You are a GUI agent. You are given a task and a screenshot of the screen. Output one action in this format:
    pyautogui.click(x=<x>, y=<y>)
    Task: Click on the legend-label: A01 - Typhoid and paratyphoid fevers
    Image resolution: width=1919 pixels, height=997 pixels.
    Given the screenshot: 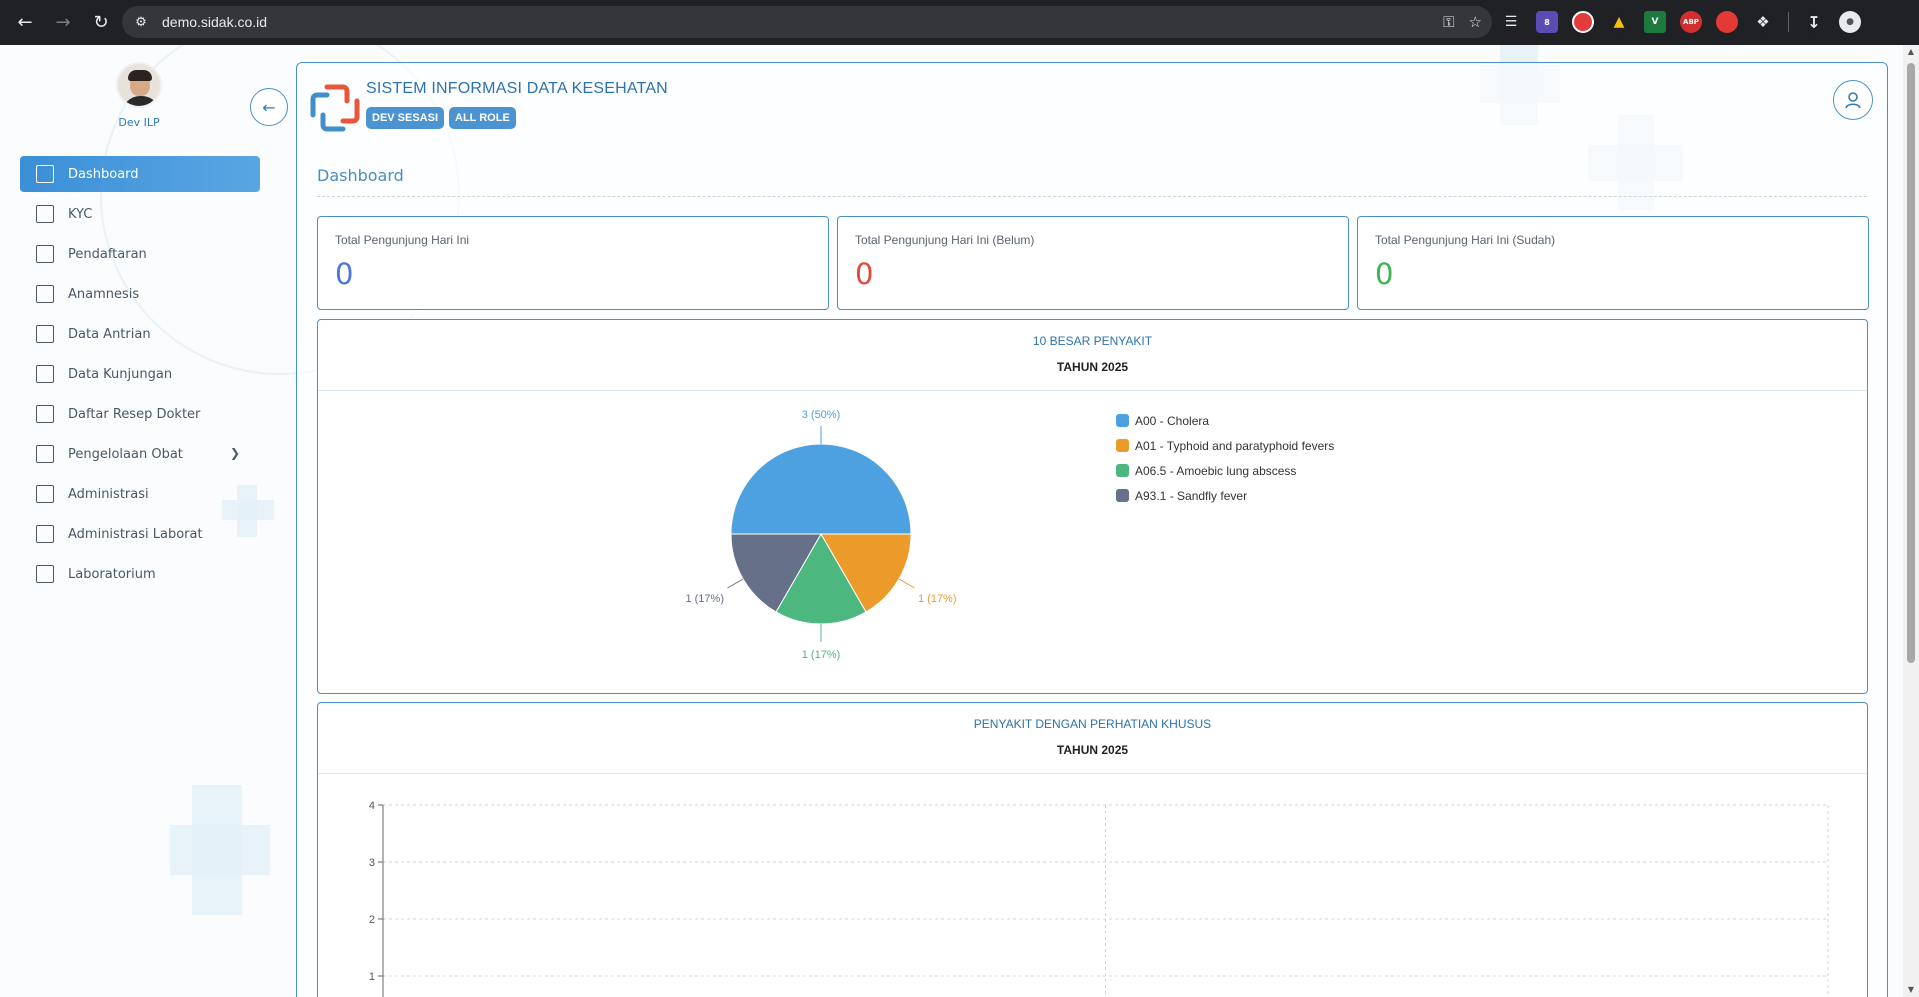 What is the action you would take?
    pyautogui.click(x=1235, y=445)
    